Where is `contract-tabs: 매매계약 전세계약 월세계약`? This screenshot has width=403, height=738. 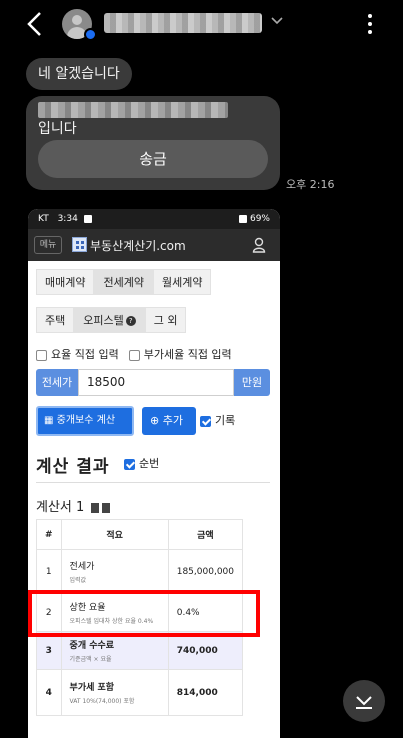
contract-tabs: 매매계약 전세계약 월세계약 is located at coordinates (124, 282).